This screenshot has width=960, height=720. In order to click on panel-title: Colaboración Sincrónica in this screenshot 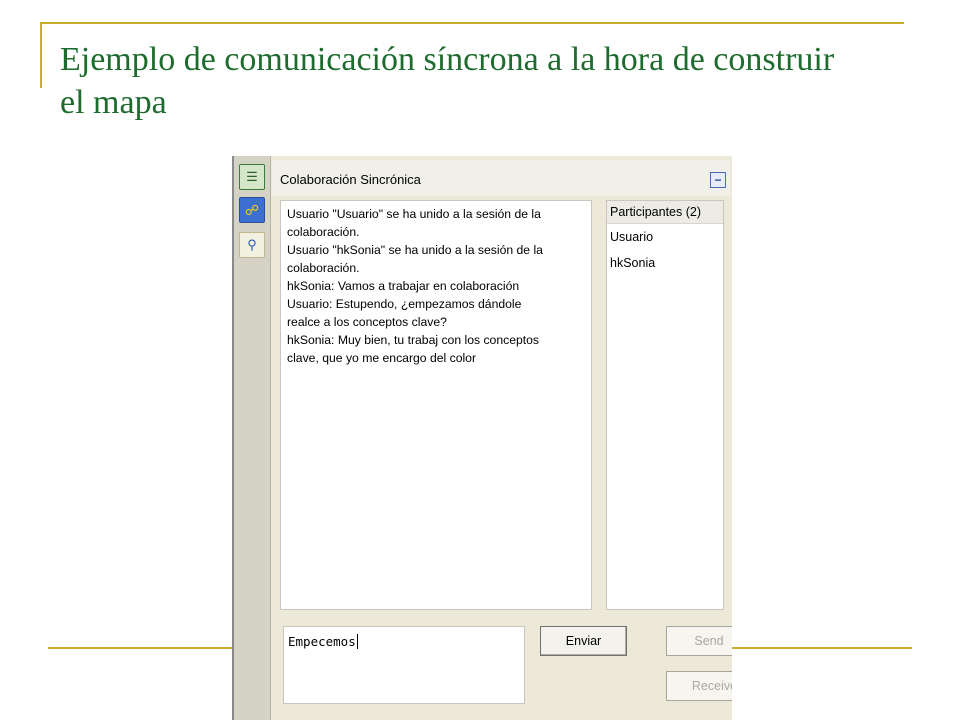, I will do `click(350, 179)`.